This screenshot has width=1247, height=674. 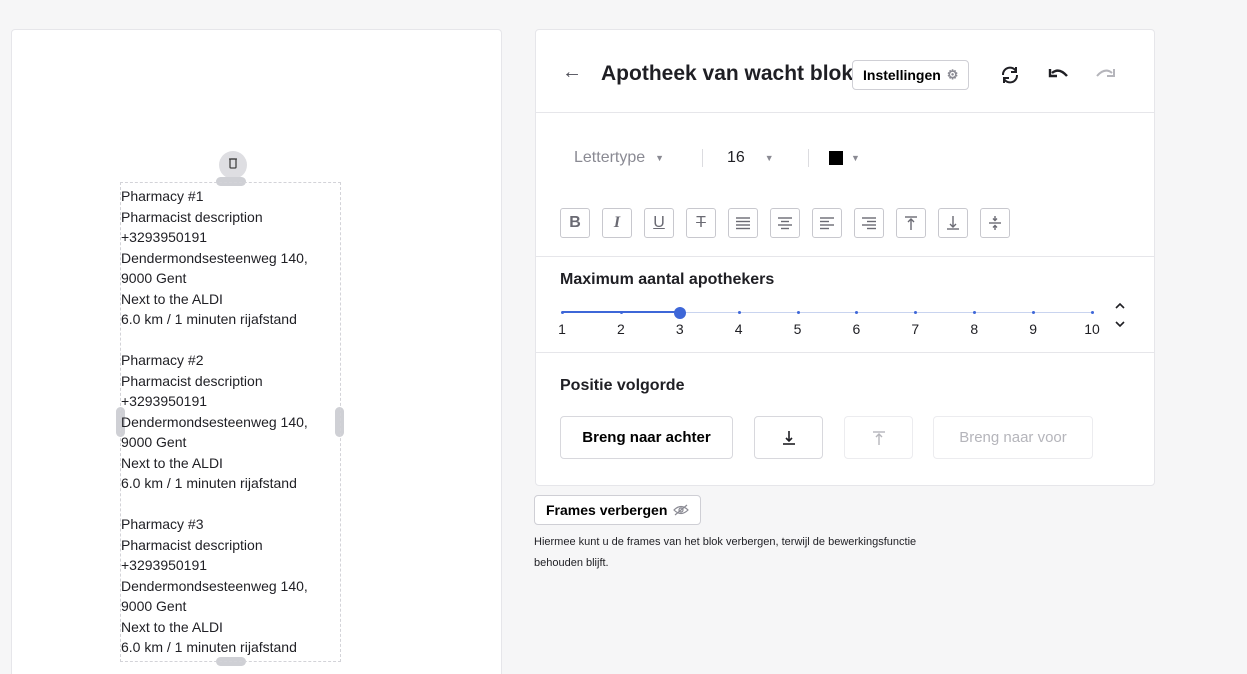 What do you see at coordinates (1033, 329) in the screenshot?
I see `slider-tick-label: 9` at bounding box center [1033, 329].